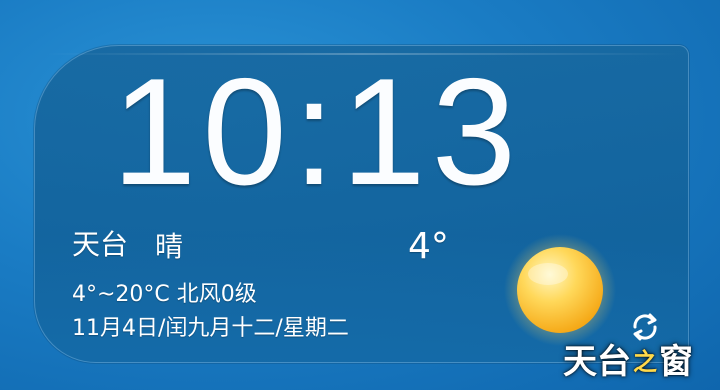  What do you see at coordinates (645, 327) in the screenshot?
I see `refresh-icon` at bounding box center [645, 327].